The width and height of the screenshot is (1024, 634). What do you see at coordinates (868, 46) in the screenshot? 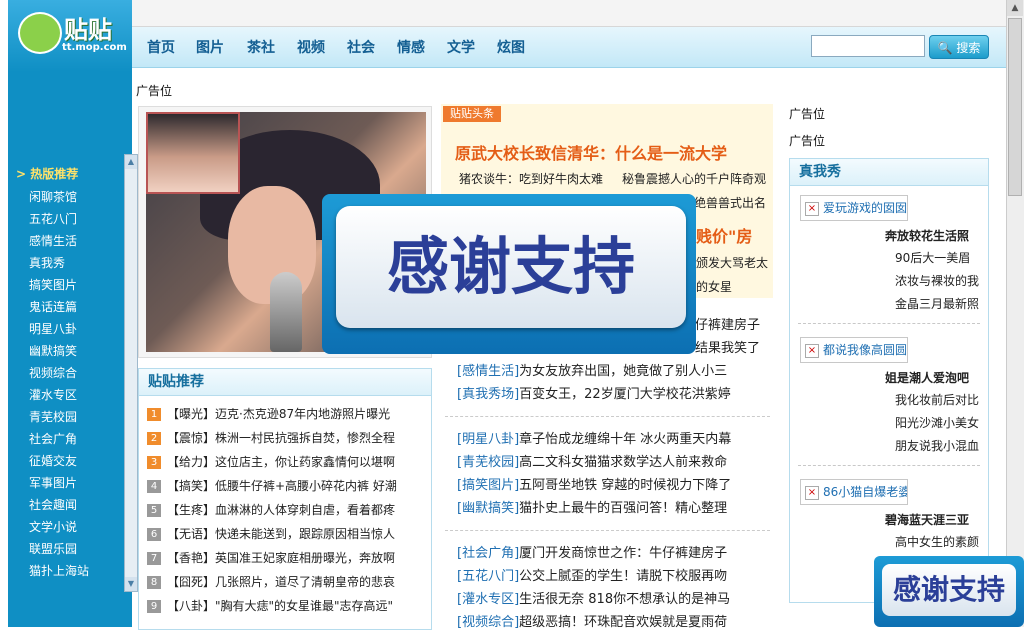
I see `search-input` at bounding box center [868, 46].